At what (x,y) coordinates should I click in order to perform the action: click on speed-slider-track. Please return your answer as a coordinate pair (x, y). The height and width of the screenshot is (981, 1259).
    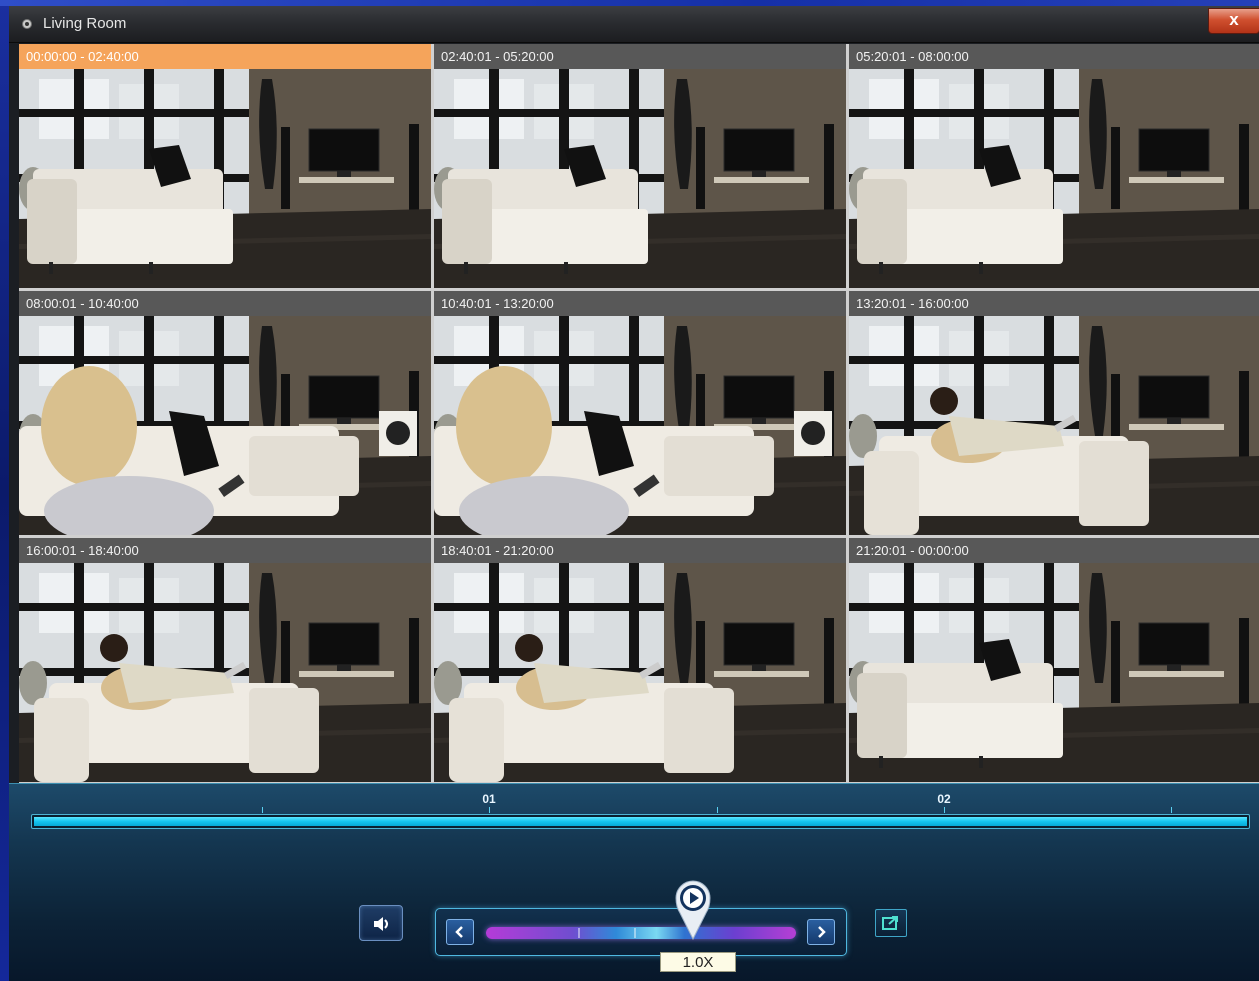
    Looking at the image, I should click on (641, 933).